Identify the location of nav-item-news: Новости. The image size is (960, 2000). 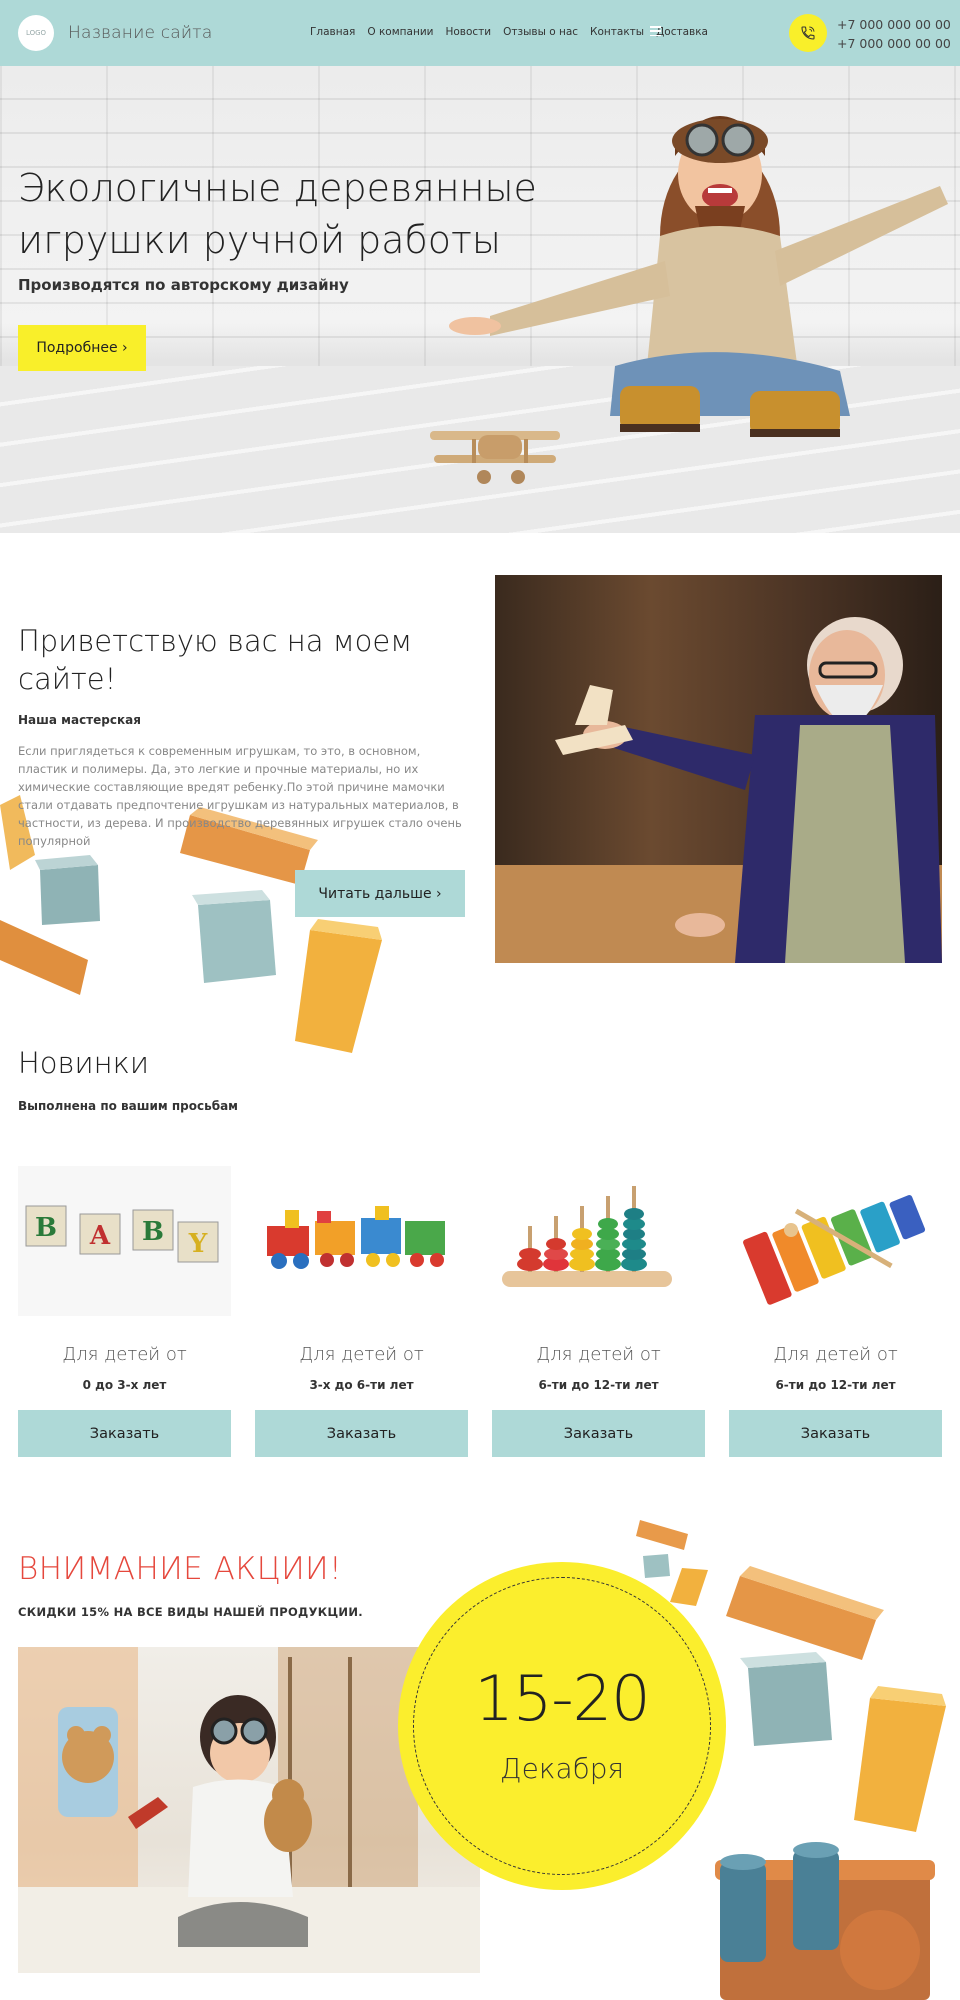
(468, 32).